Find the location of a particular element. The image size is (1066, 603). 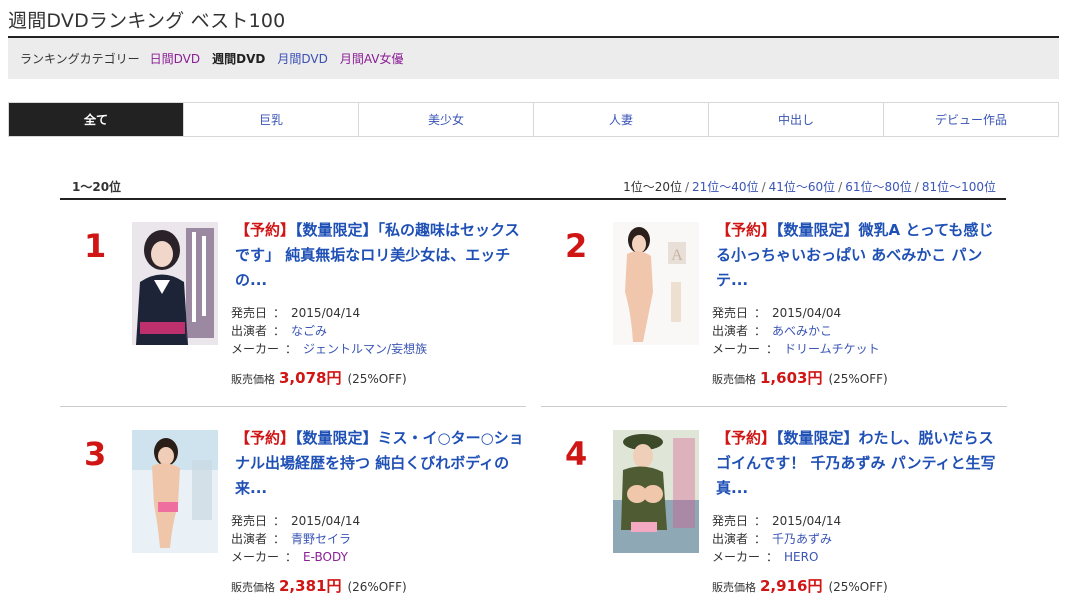

page-link-41-60: 41位〜60位 is located at coordinates (802, 187).